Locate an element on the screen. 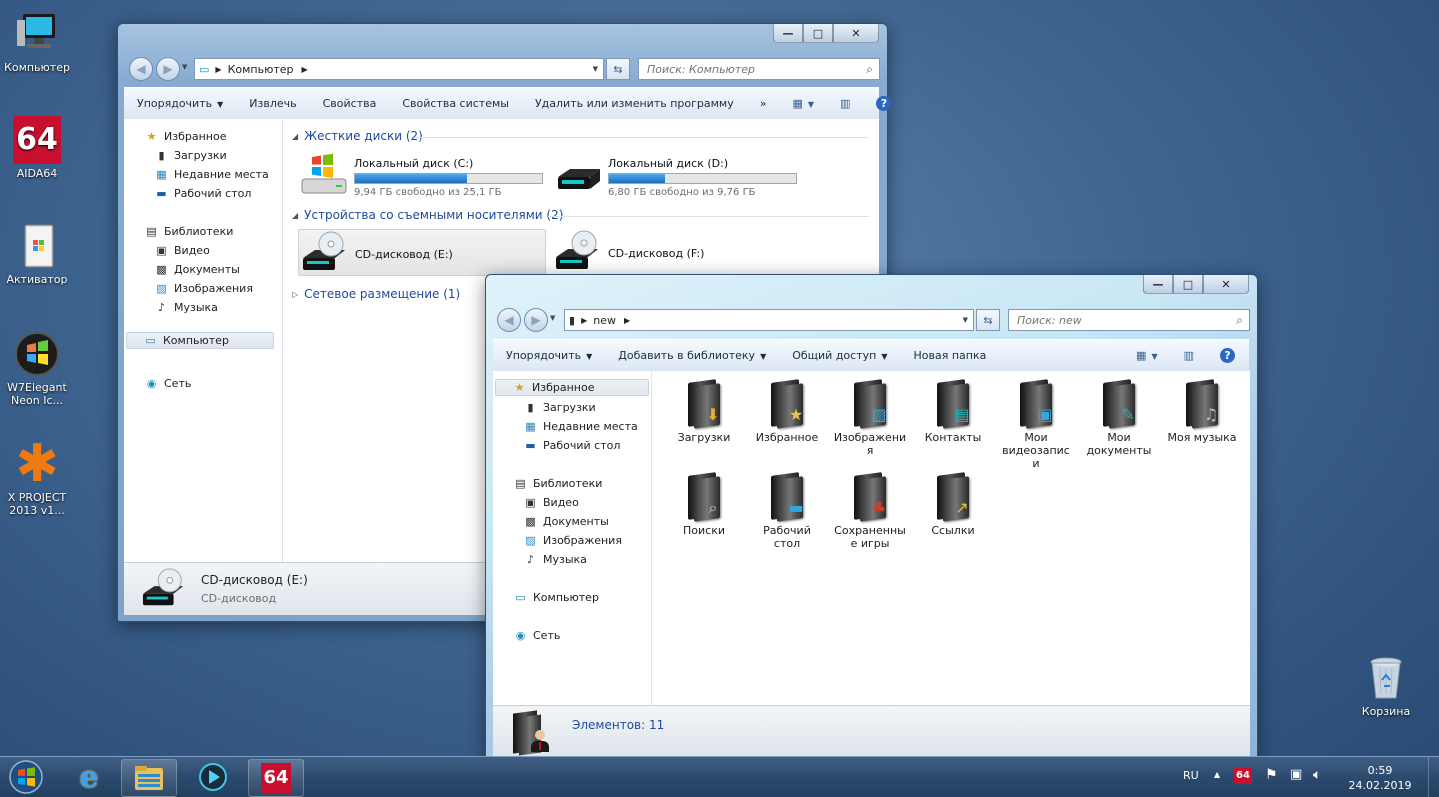 The height and width of the screenshot is (797, 1439). cd-drive-f: CD-дисковод (F:) is located at coordinates (629, 253).